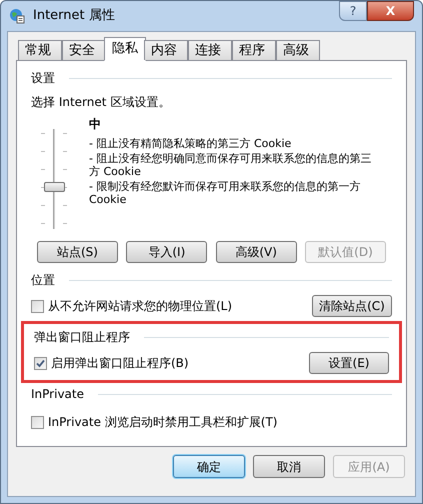 Image resolution: width=423 pixels, height=504 pixels. I want to click on tab: 连接, so click(210, 50).